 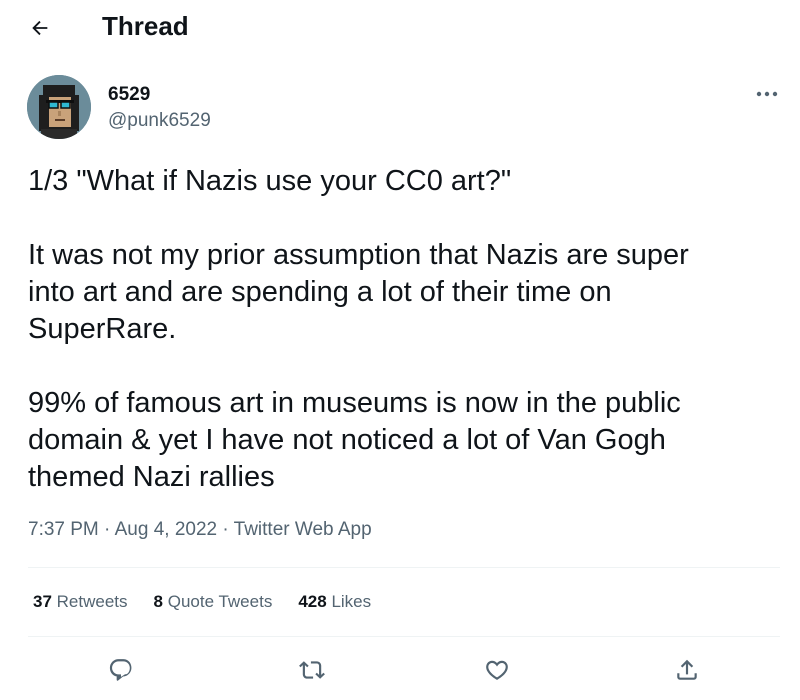 I want to click on retweet-icon, so click(x=312, y=670).